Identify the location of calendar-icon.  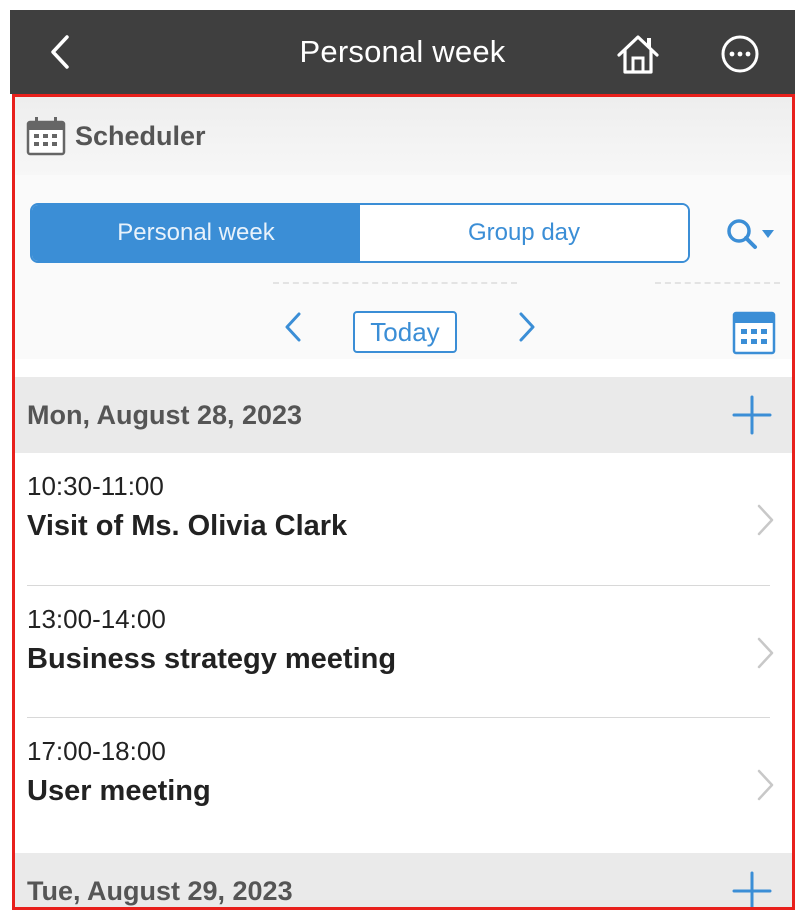
(46, 136).